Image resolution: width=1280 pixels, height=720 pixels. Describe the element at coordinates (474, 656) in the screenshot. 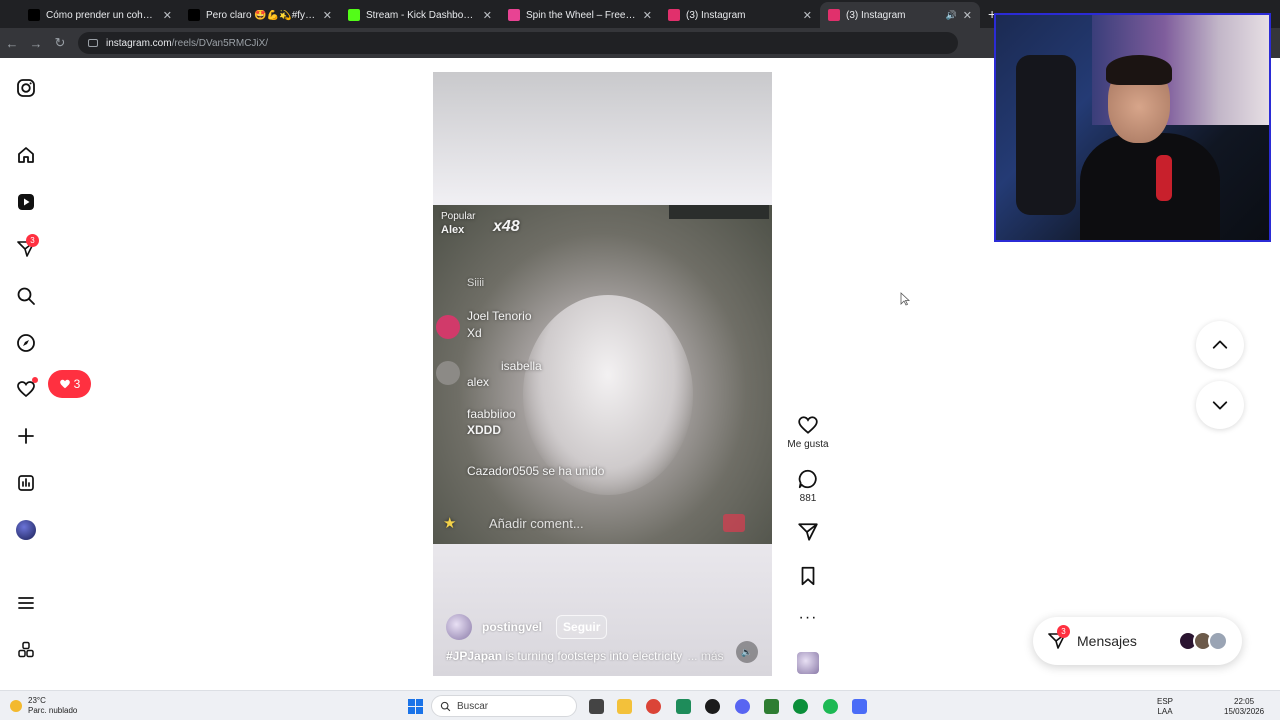

I see `caption-hashtag: #JPJapan` at that location.